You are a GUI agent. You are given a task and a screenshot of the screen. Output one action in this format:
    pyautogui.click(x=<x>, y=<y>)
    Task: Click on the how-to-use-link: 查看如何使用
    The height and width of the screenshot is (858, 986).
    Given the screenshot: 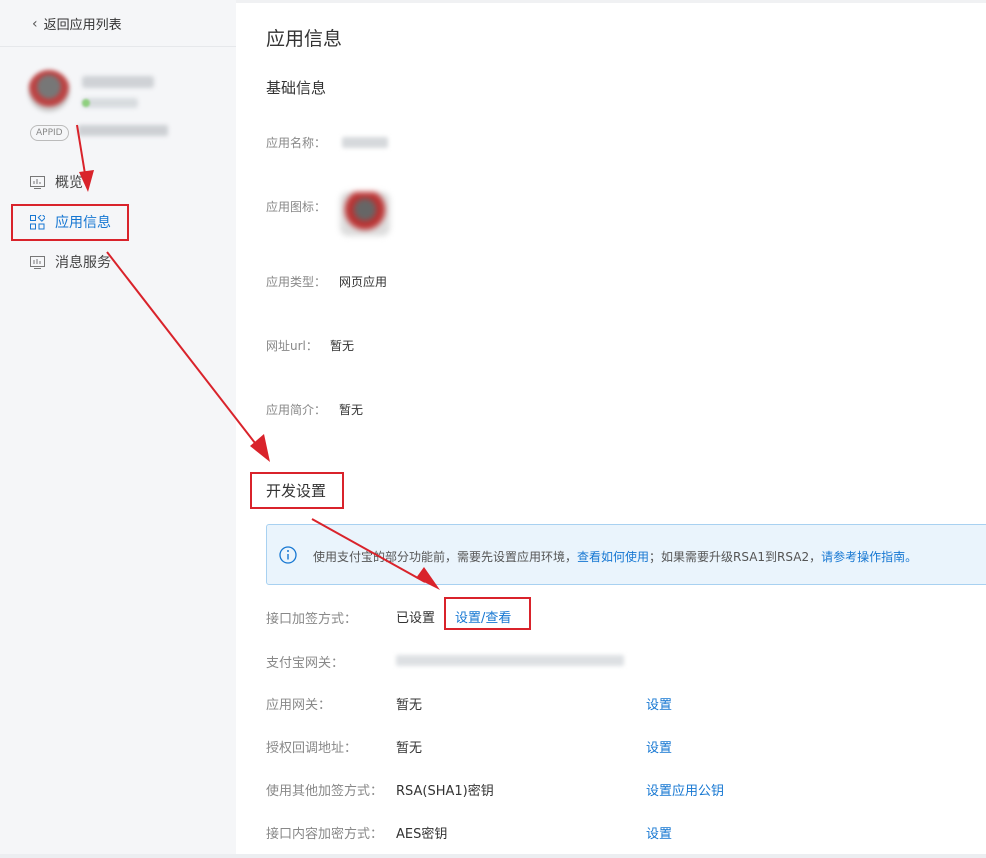 What is the action you would take?
    pyautogui.click(x=613, y=557)
    